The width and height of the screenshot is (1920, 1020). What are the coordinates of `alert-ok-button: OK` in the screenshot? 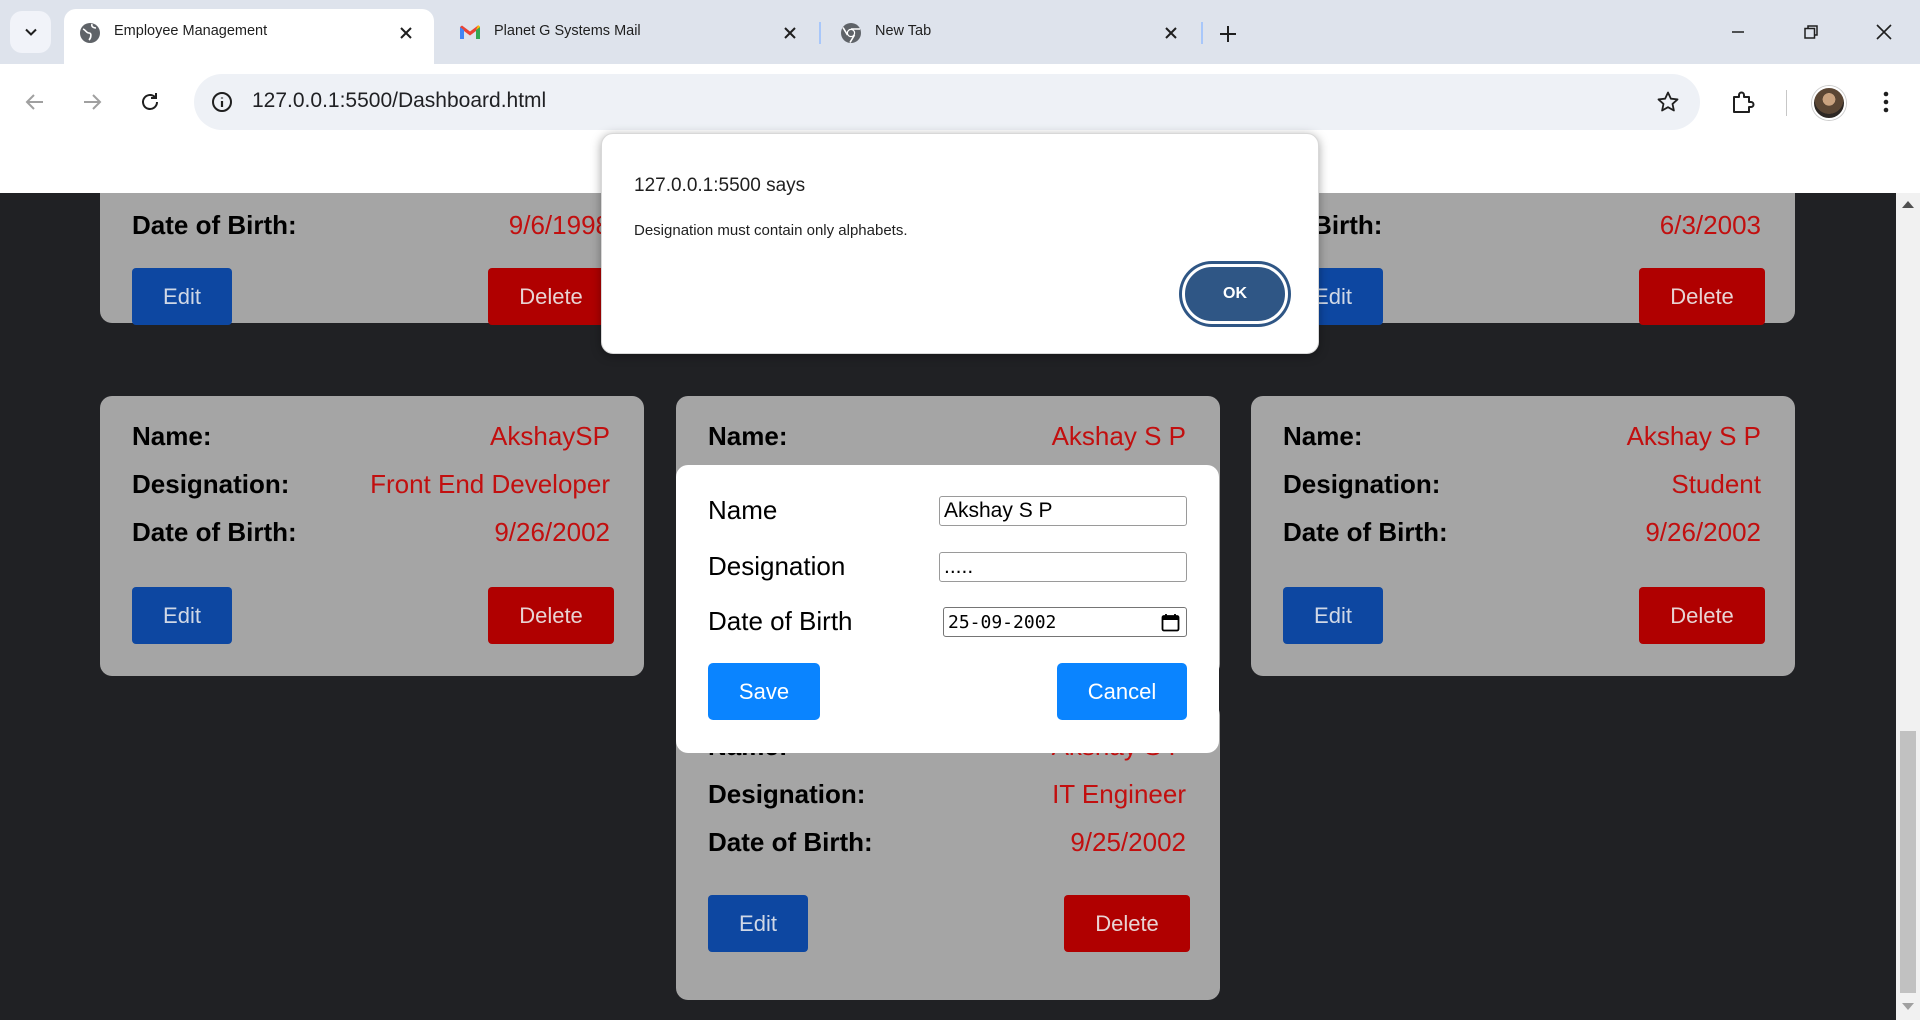 It's located at (1235, 294).